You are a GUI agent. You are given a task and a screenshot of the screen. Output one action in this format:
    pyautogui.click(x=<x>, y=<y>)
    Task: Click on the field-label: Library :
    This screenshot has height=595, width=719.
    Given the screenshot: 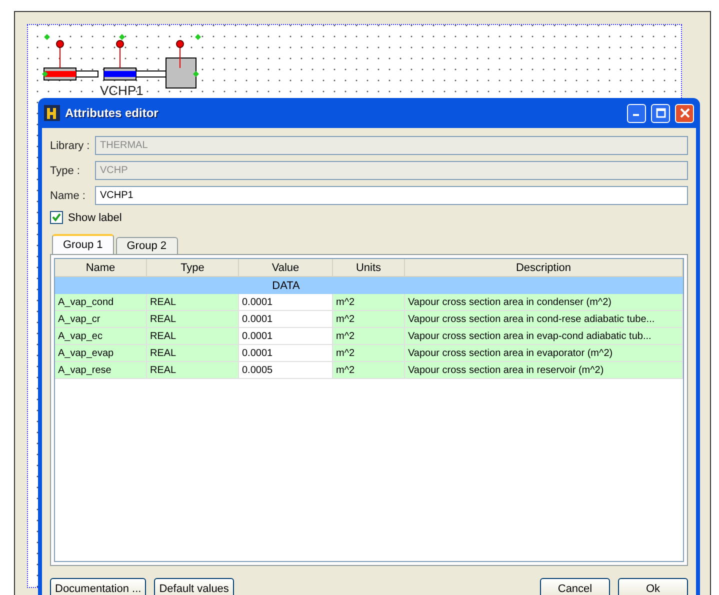 What is the action you would take?
    pyautogui.click(x=70, y=146)
    